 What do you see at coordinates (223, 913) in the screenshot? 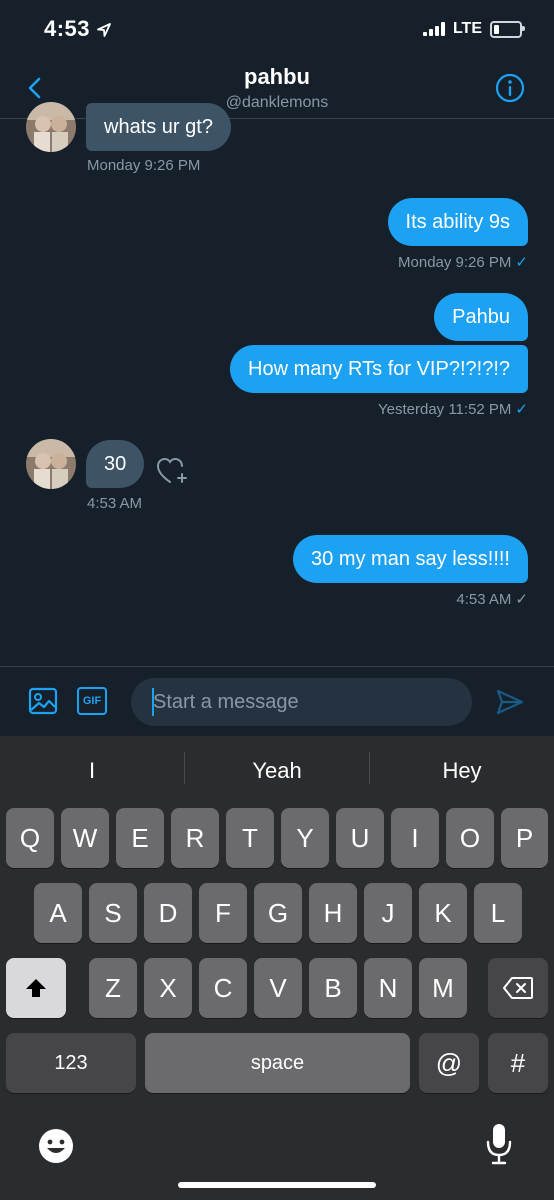
I see `key-f: F` at bounding box center [223, 913].